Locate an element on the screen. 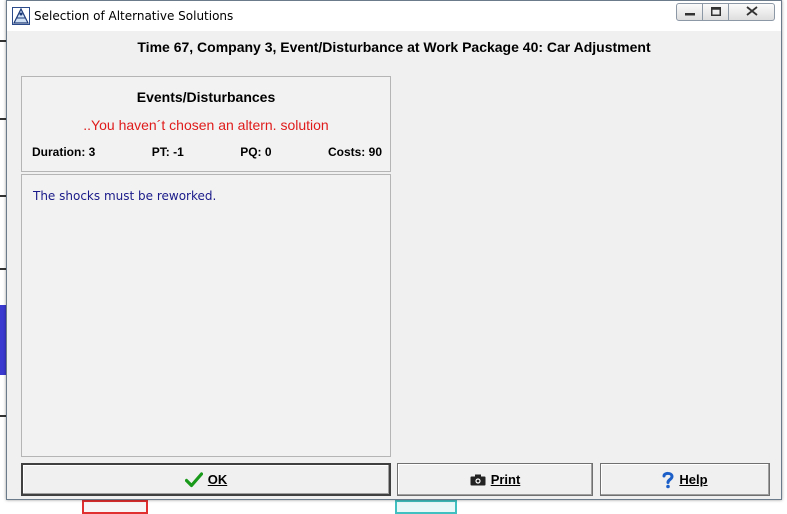 The height and width of the screenshot is (514, 787). camera-icon is located at coordinates (478, 480).